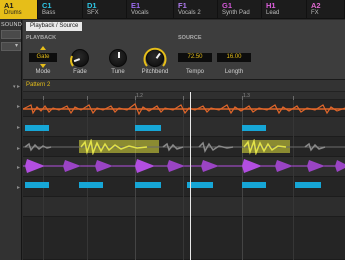  Describe the element at coordinates (93, 13) in the screenshot. I see `group-name: SFX` at that location.